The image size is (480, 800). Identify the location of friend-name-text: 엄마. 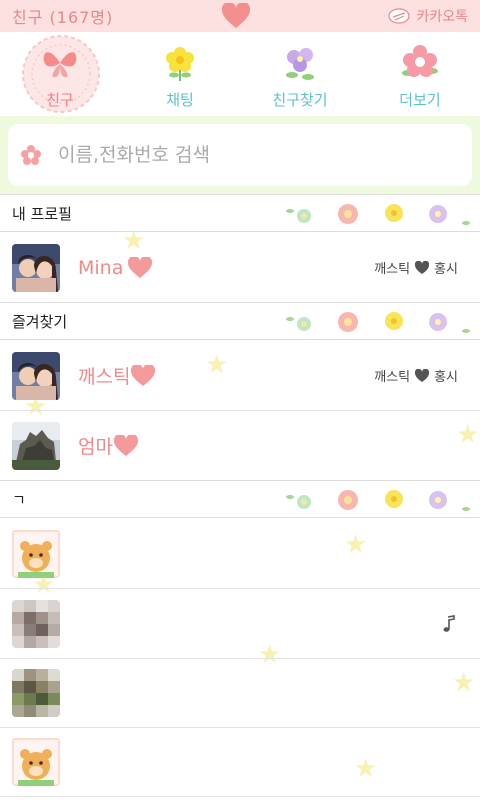
(95, 447).